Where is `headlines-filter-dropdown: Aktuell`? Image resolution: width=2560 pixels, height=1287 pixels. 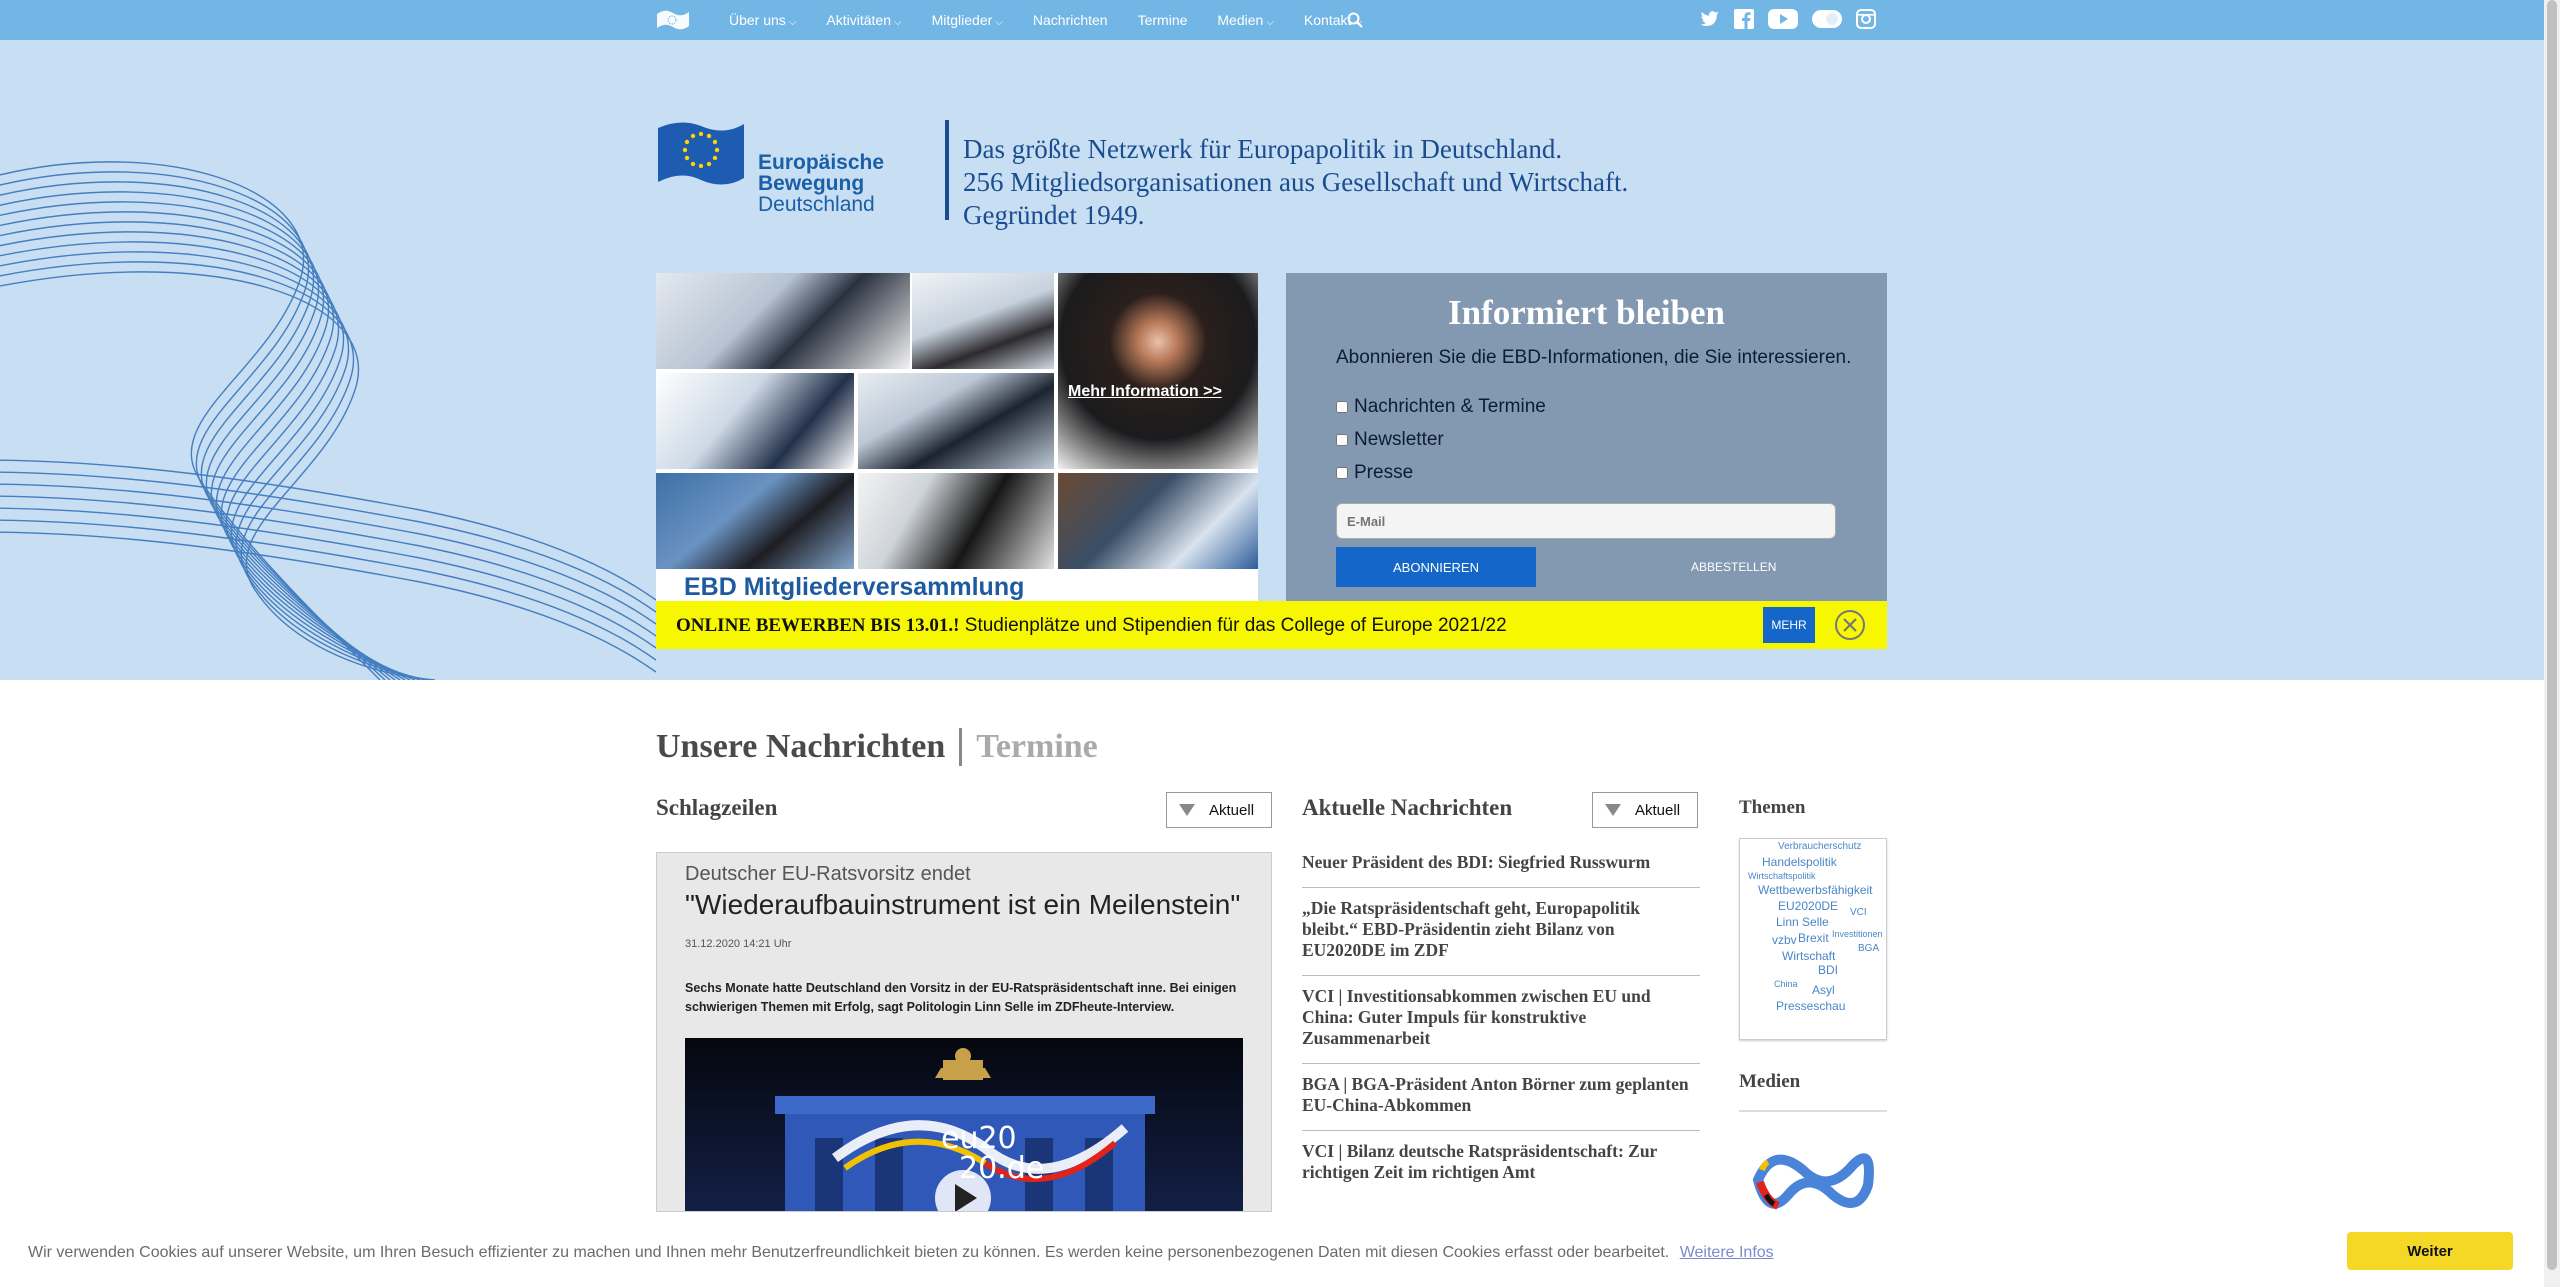
headlines-filter-dropdown: Aktuell is located at coordinates (1219, 810).